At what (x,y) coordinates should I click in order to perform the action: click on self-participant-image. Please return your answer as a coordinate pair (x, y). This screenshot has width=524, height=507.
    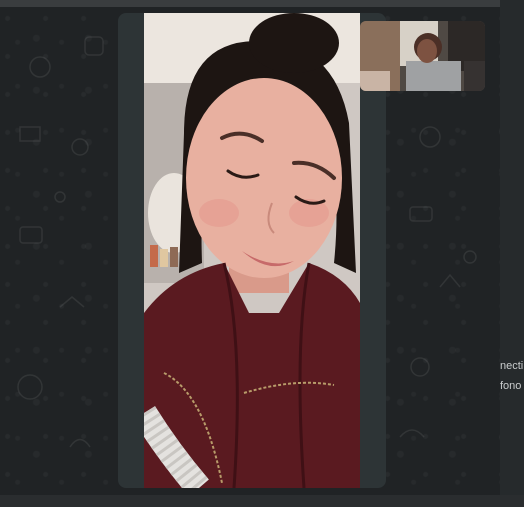
    Looking at the image, I should click on (422, 56).